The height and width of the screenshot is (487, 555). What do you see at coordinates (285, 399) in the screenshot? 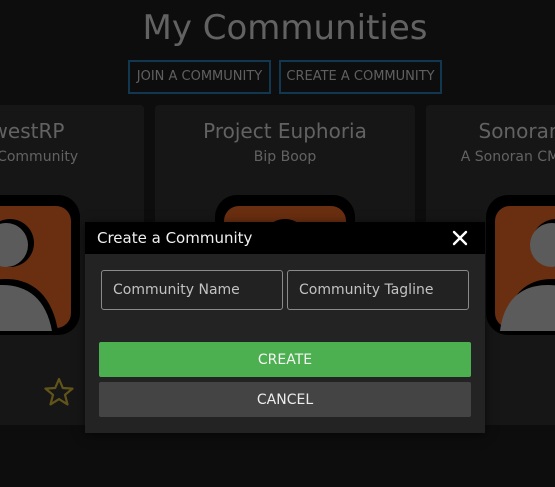
I see `cancel-button: CANCEL` at bounding box center [285, 399].